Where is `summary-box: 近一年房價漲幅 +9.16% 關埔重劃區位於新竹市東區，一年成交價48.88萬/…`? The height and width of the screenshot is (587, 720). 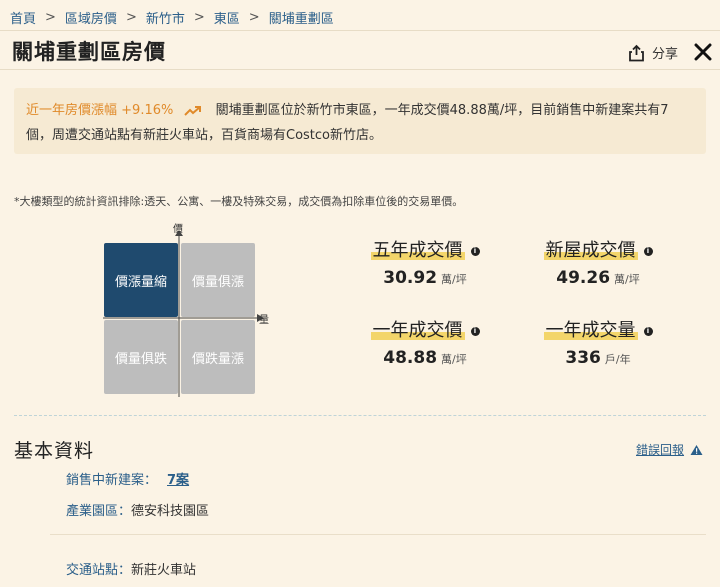 summary-box: 近一年房價漲幅 +9.16% 關埔重劃區位於新竹市東區，一年成交價48.88萬/… is located at coordinates (360, 121).